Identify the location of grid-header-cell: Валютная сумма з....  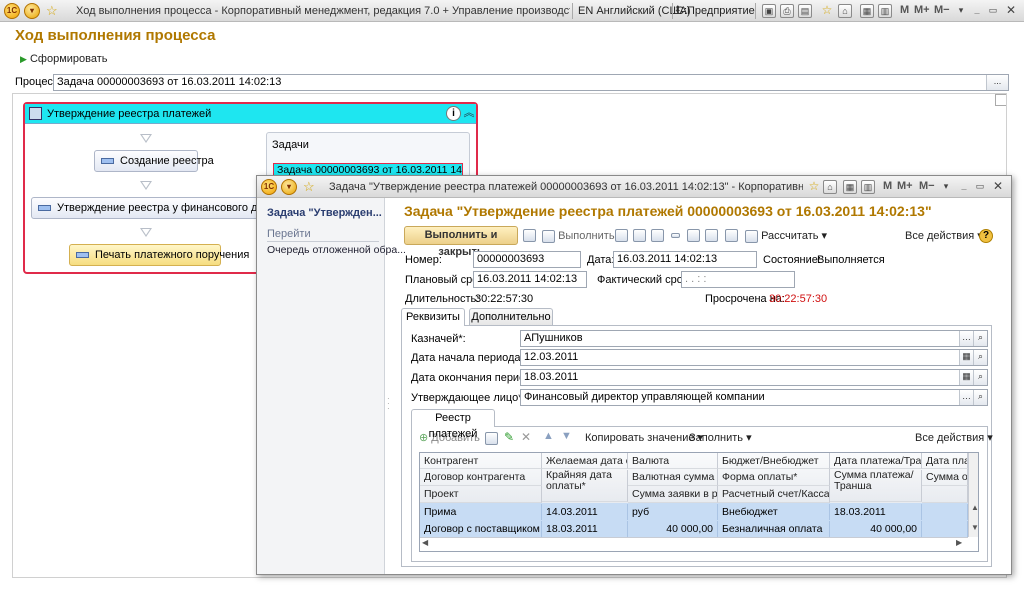
(673, 477).